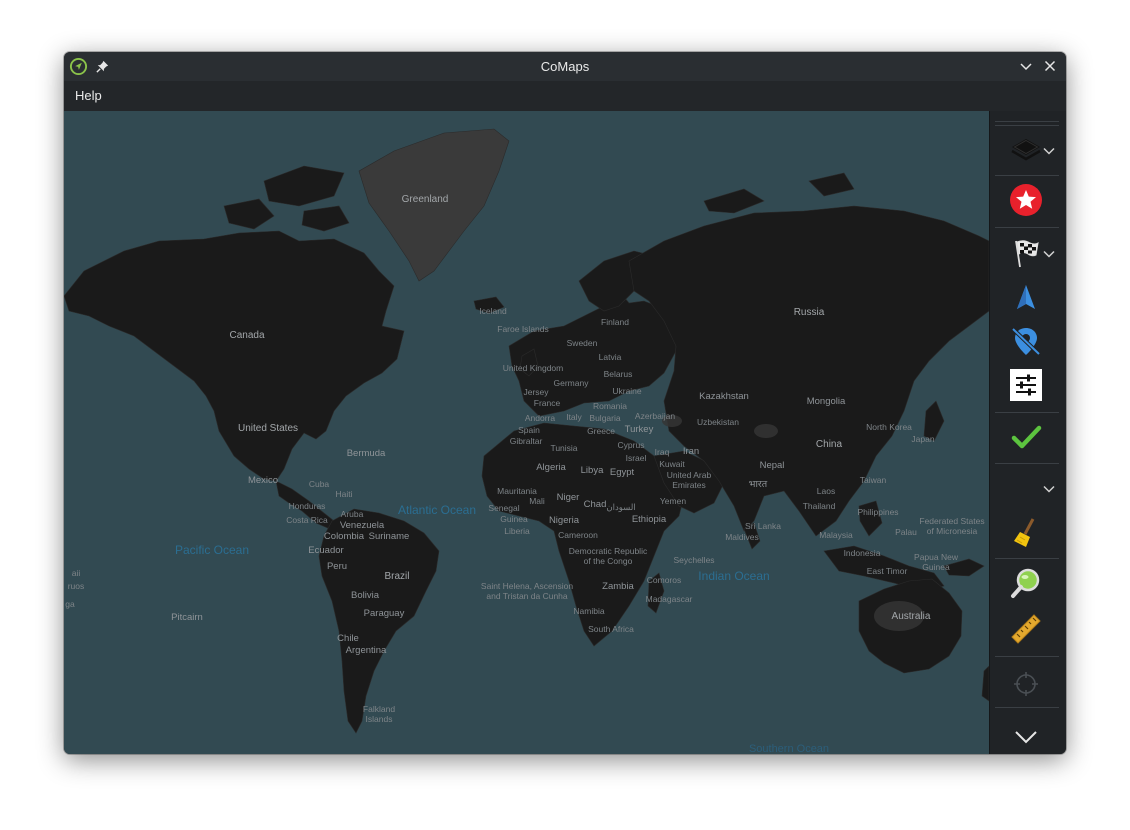 The image size is (1130, 830). What do you see at coordinates (724, 396) in the screenshot?
I see `map-label-kazakhstan: Kazakhstan` at bounding box center [724, 396].